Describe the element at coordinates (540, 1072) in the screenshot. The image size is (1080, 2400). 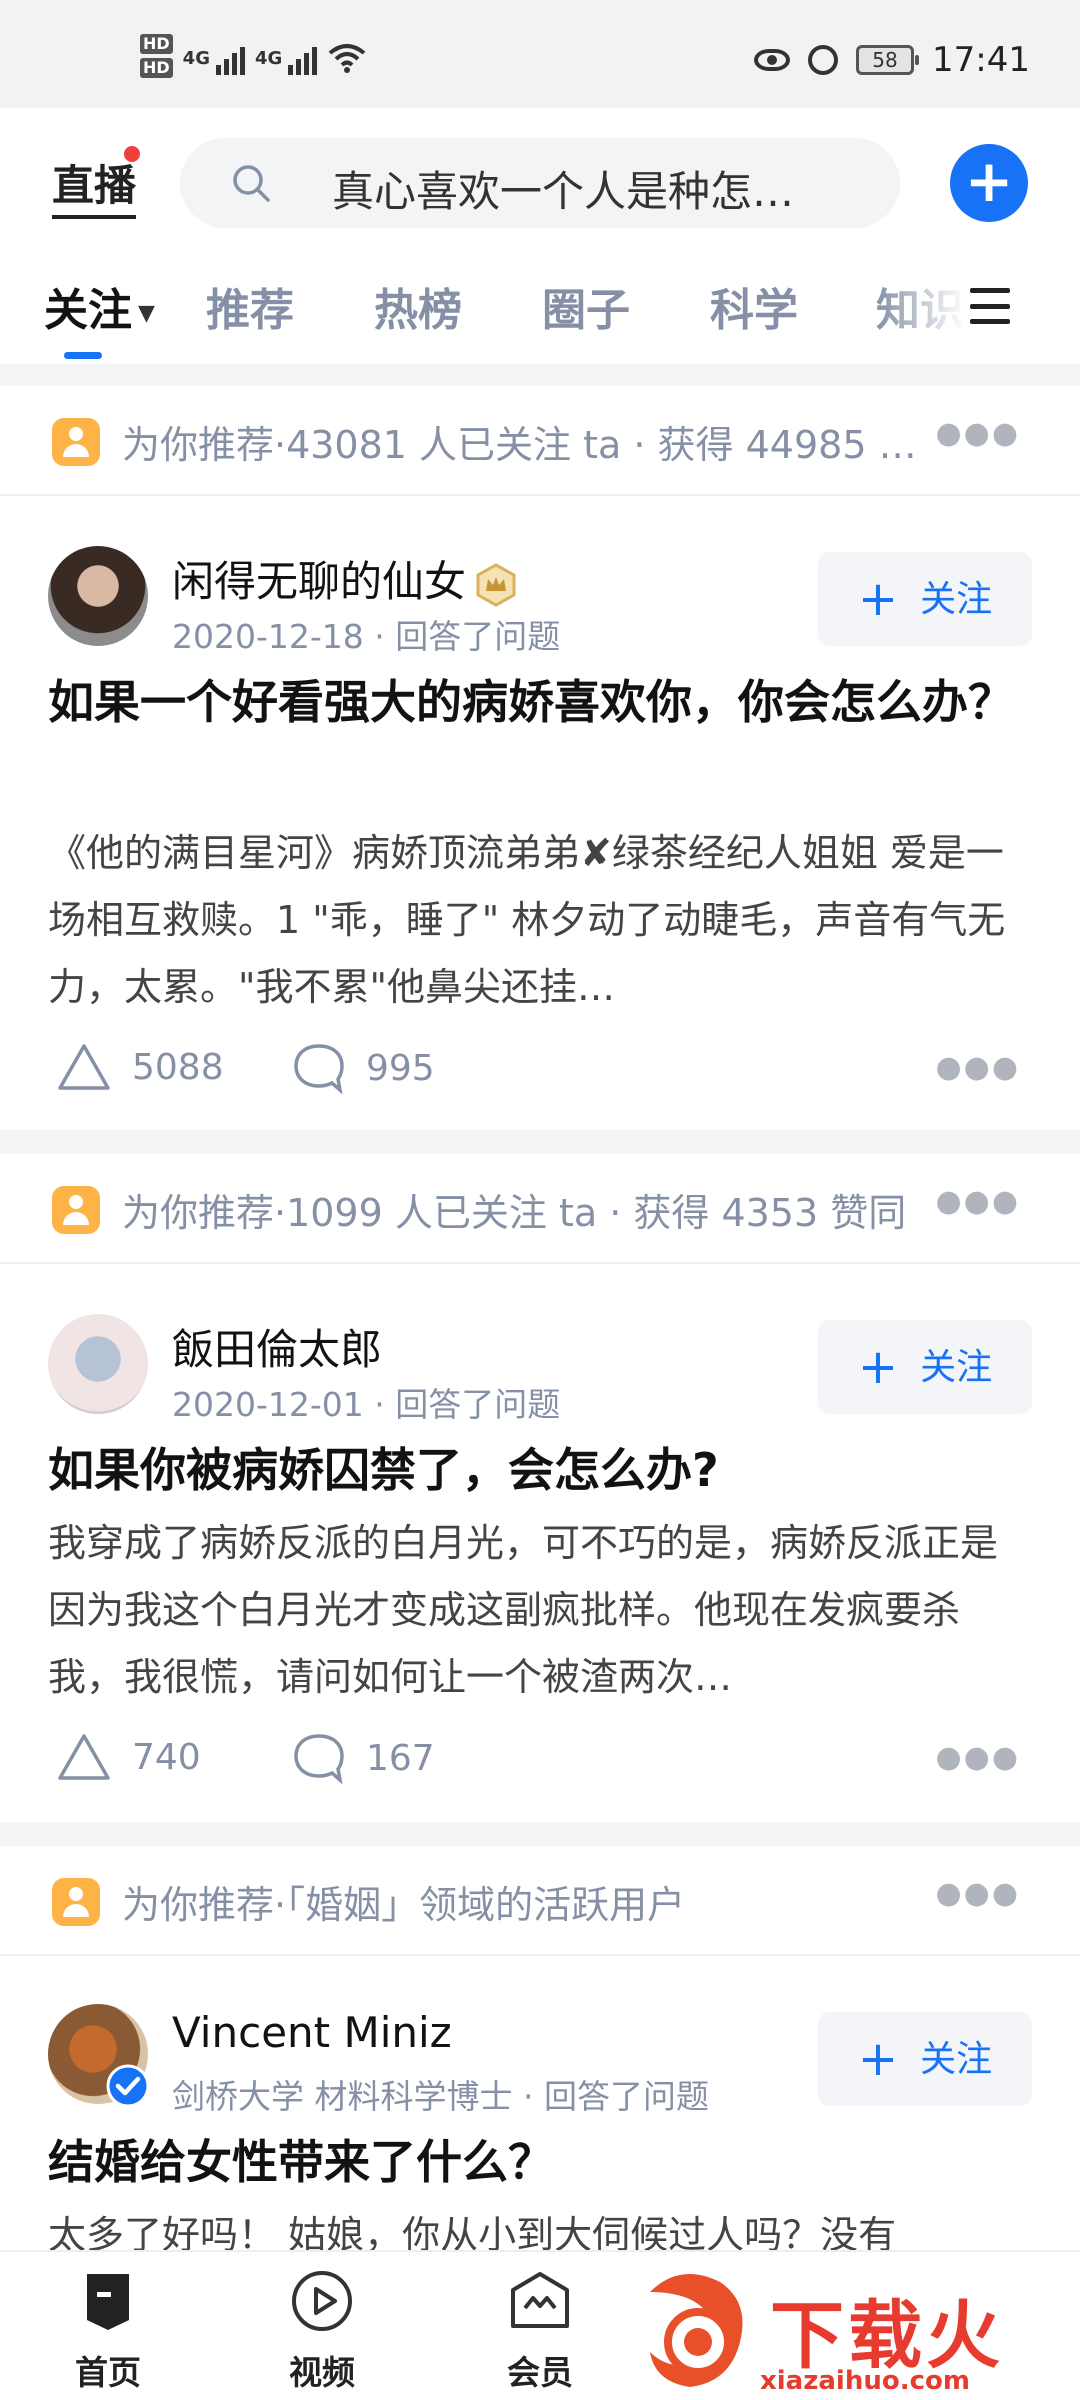
I see `stats-row: 5088 995 ●●●` at that location.